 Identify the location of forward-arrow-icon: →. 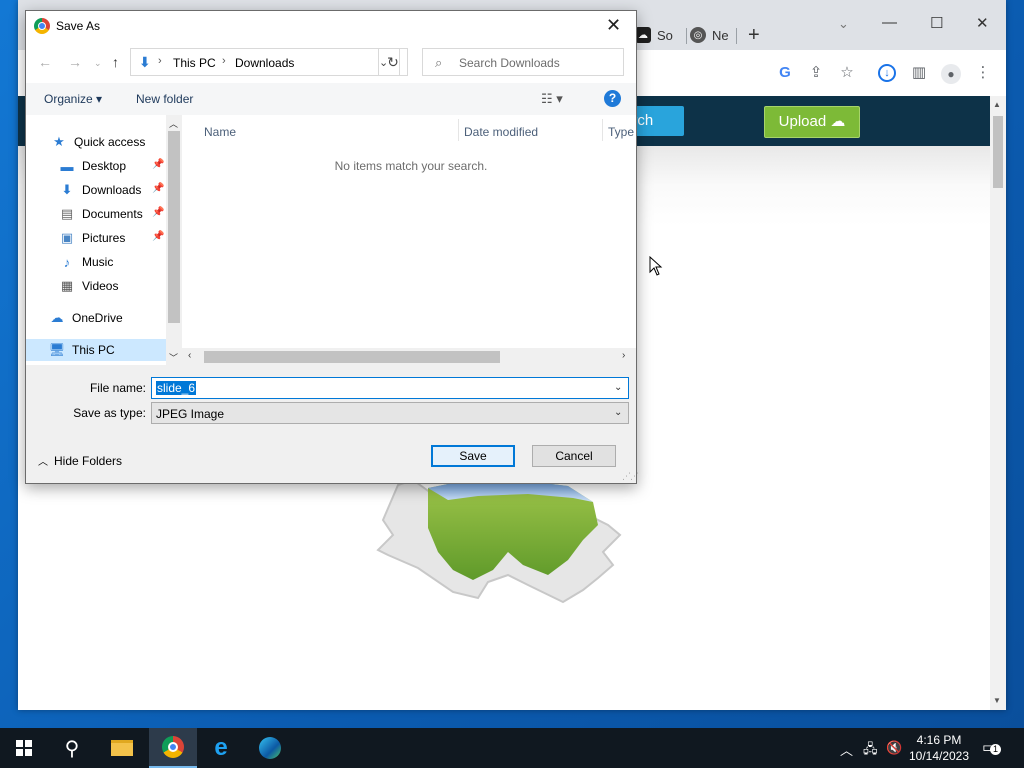
(75, 62).